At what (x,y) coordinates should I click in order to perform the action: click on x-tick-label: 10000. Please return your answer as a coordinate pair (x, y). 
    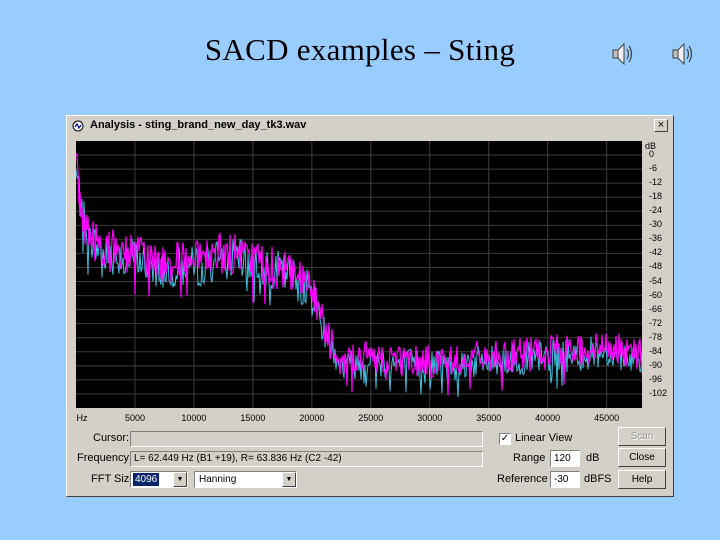
    Looking at the image, I should click on (194, 418).